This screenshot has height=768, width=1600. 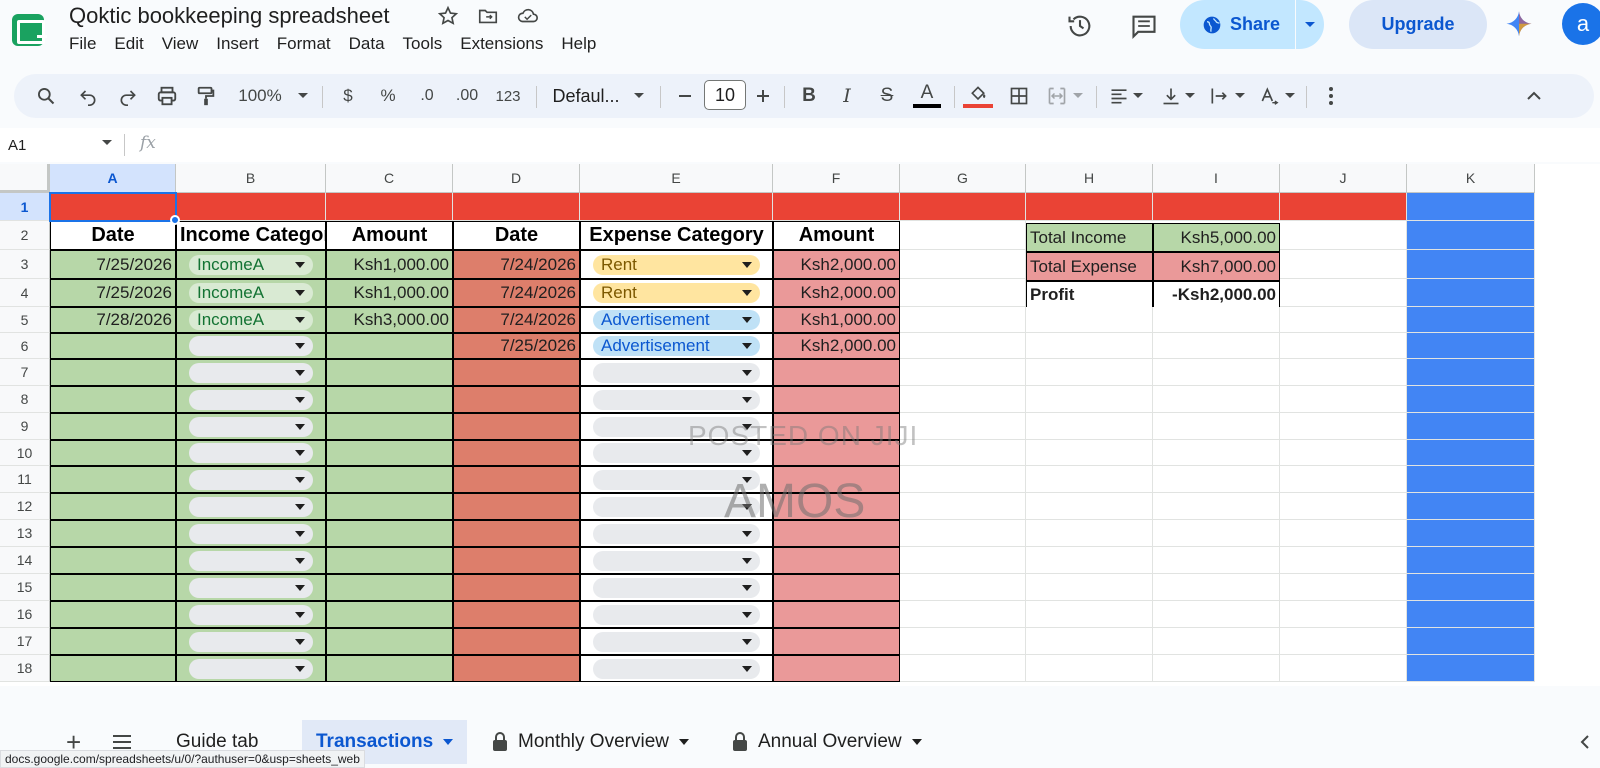 What do you see at coordinates (963, 207) in the screenshot?
I see `banner-cell-g` at bounding box center [963, 207].